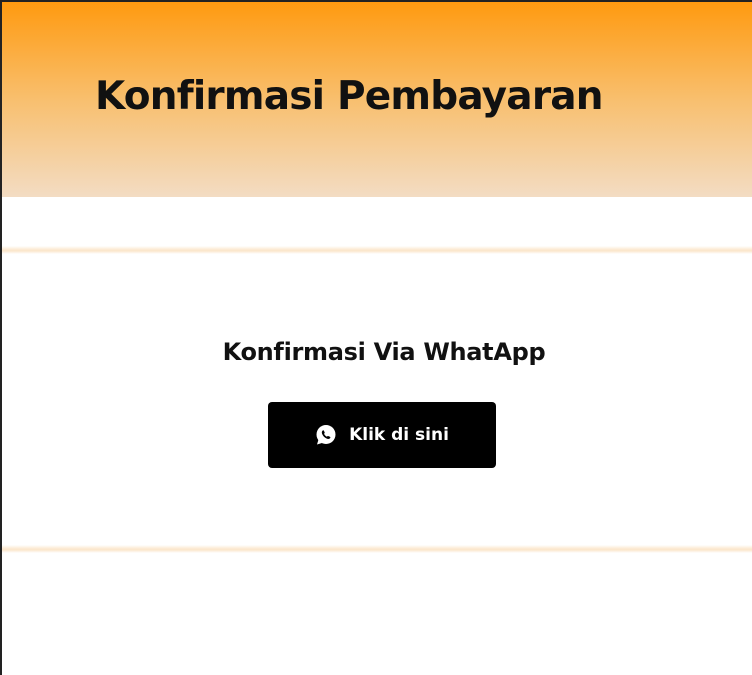 This screenshot has height=675, width=752. I want to click on whatsapp-icon, so click(326, 435).